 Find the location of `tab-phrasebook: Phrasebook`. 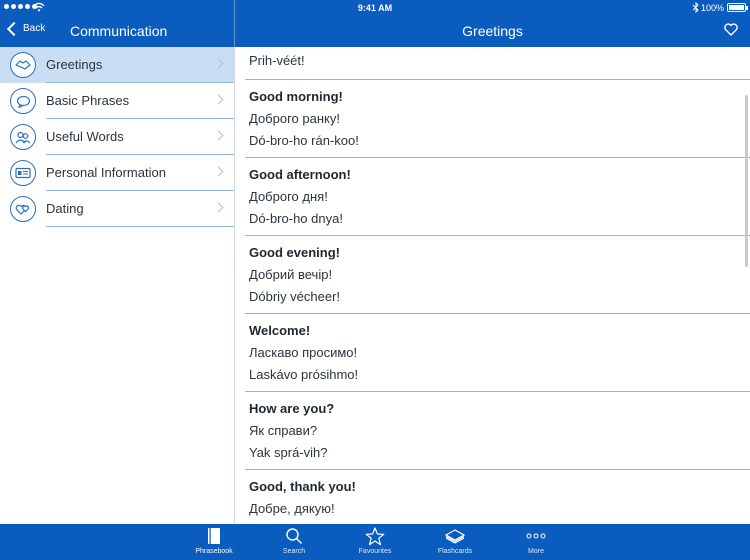

tab-phrasebook: Phrasebook is located at coordinates (214, 543).